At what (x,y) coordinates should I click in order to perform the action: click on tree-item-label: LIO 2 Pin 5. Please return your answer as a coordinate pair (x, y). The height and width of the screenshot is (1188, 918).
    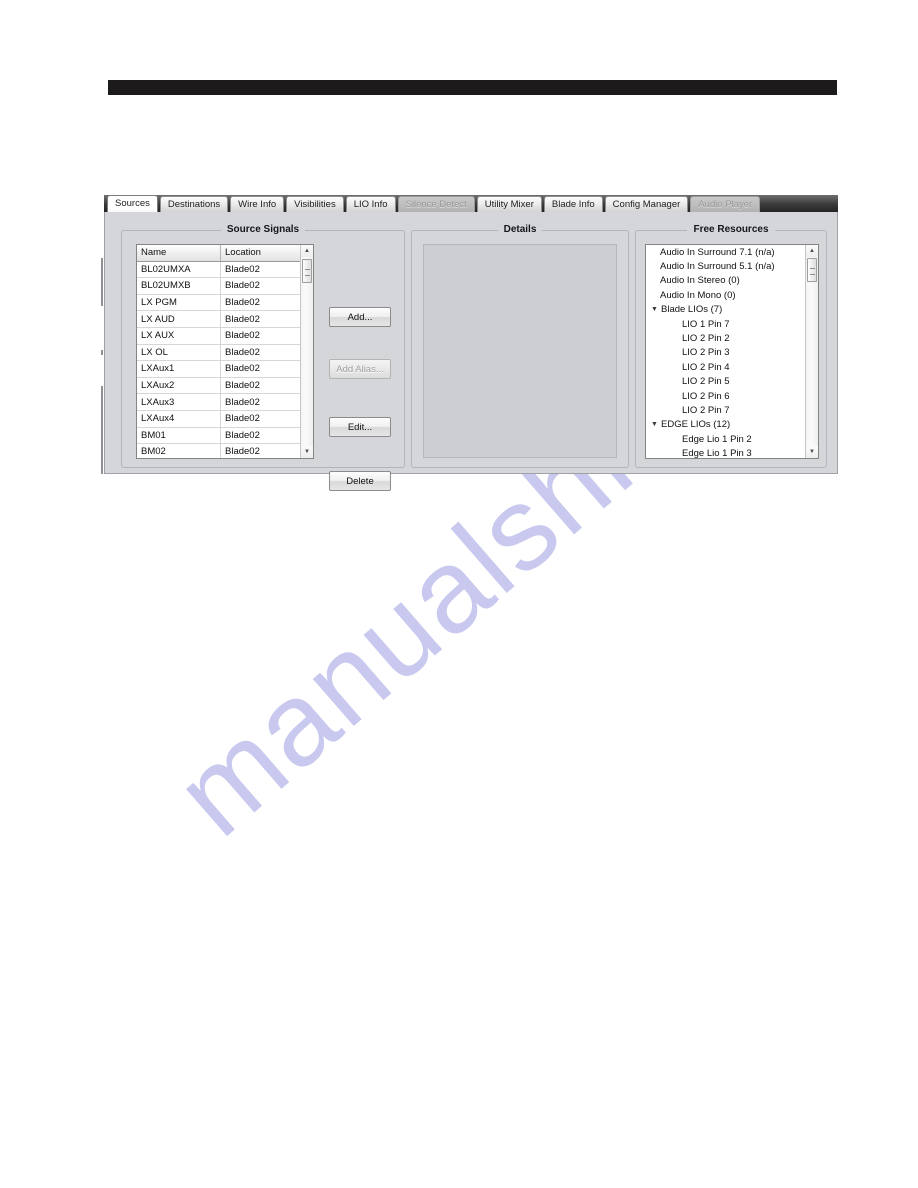
    Looking at the image, I should click on (706, 382).